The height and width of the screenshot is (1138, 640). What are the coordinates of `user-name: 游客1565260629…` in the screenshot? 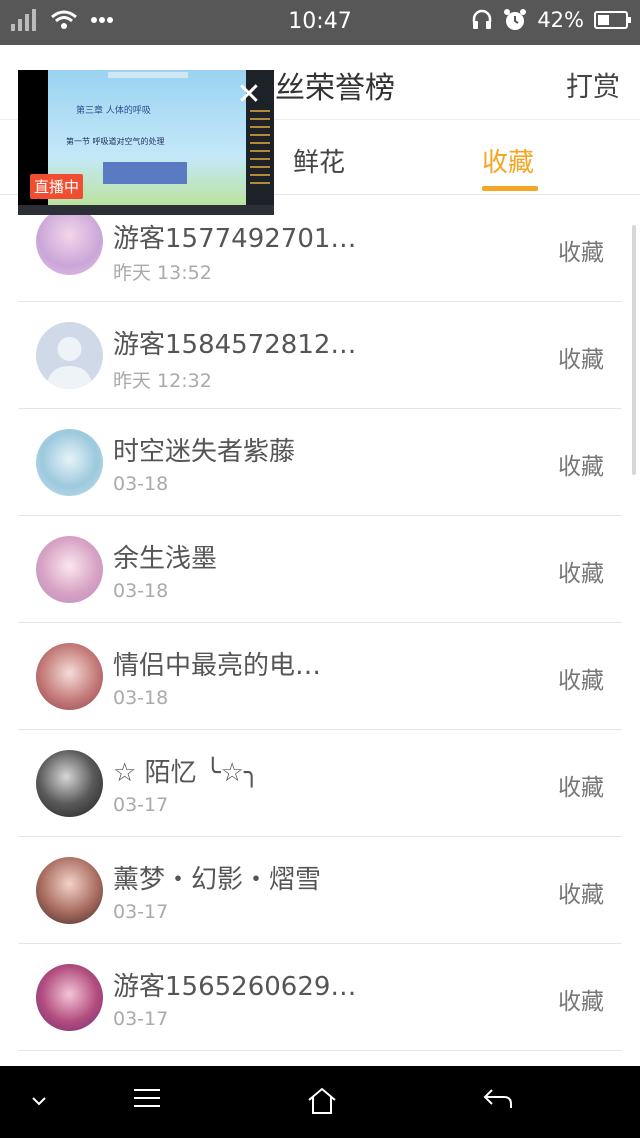 It's located at (235, 987).